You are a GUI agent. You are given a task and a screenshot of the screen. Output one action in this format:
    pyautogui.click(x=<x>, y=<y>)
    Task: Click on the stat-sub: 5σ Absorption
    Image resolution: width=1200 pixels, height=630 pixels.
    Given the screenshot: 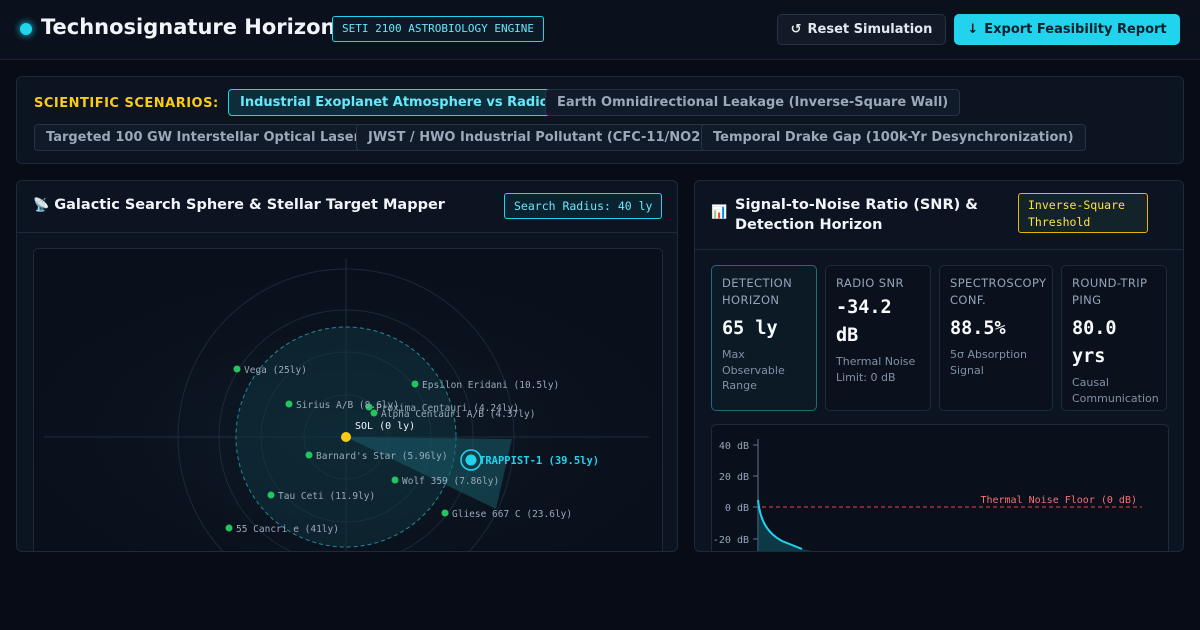 What is the action you would take?
    pyautogui.click(x=989, y=354)
    